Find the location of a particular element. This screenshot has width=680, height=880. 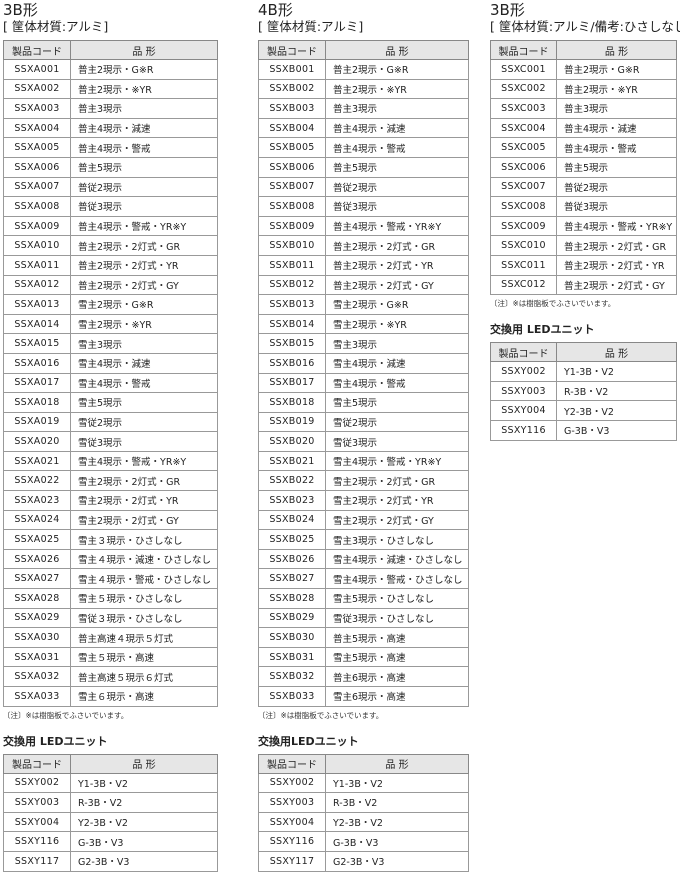

product-code-cell: SSXY002 is located at coordinates (523, 371).